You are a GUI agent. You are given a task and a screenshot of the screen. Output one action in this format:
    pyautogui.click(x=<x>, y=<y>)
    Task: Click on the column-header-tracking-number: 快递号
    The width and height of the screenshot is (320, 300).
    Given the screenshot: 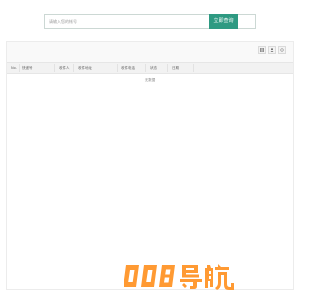 What is the action you would take?
    pyautogui.click(x=27, y=68)
    